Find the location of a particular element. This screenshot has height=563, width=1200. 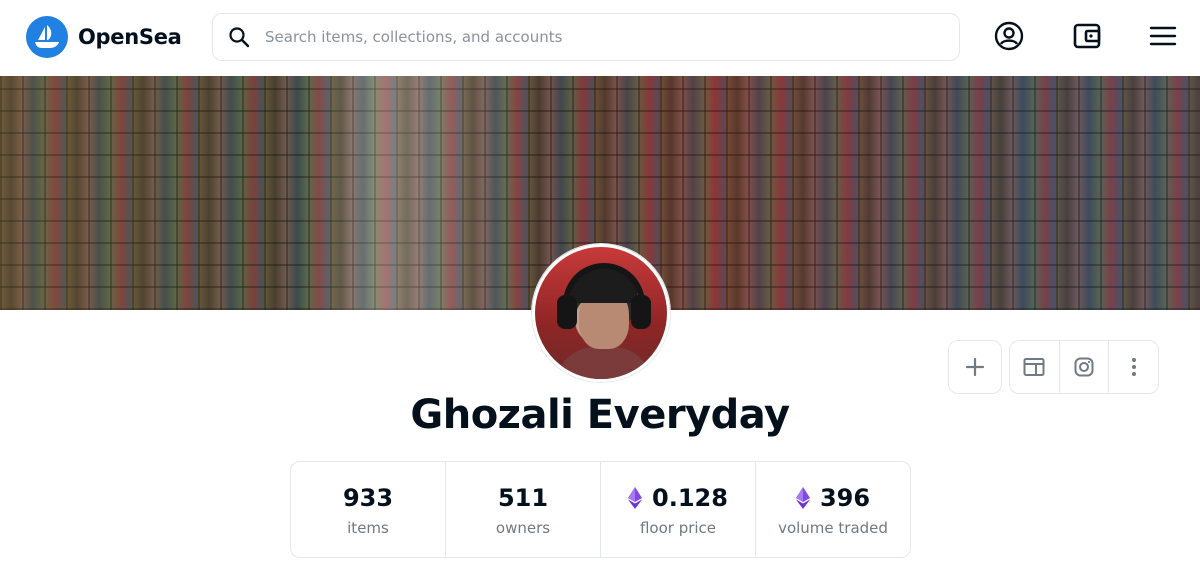

search-input is located at coordinates (590, 37).